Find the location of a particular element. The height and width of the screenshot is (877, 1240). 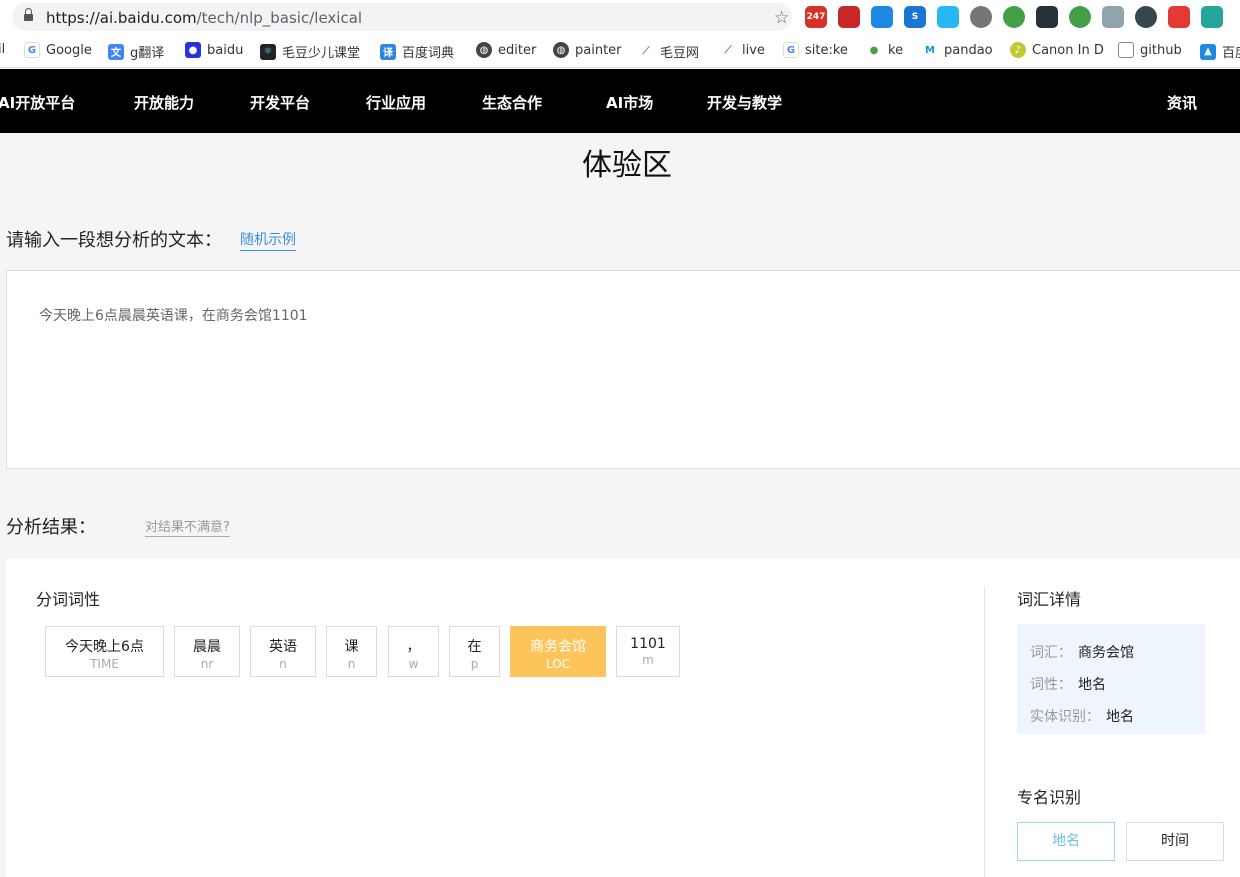

bookmark-github: github is located at coordinates (1150, 50).